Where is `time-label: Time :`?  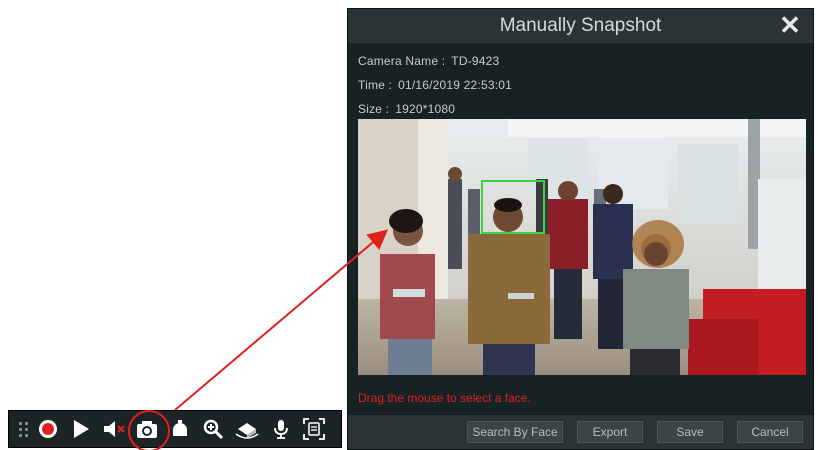 time-label: Time : is located at coordinates (375, 85).